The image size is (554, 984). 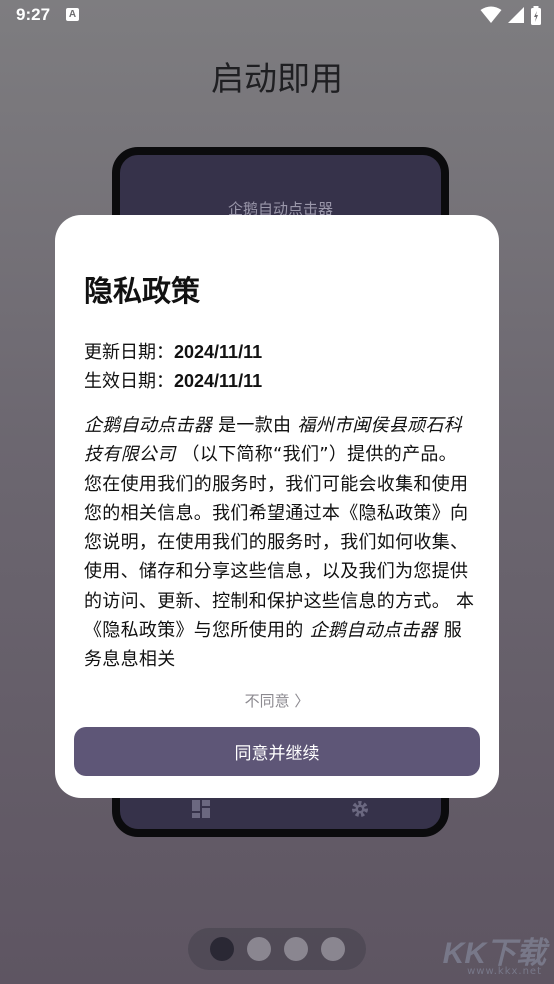 What do you see at coordinates (277, 16) in the screenshot?
I see `status-bar: 9:27 A` at bounding box center [277, 16].